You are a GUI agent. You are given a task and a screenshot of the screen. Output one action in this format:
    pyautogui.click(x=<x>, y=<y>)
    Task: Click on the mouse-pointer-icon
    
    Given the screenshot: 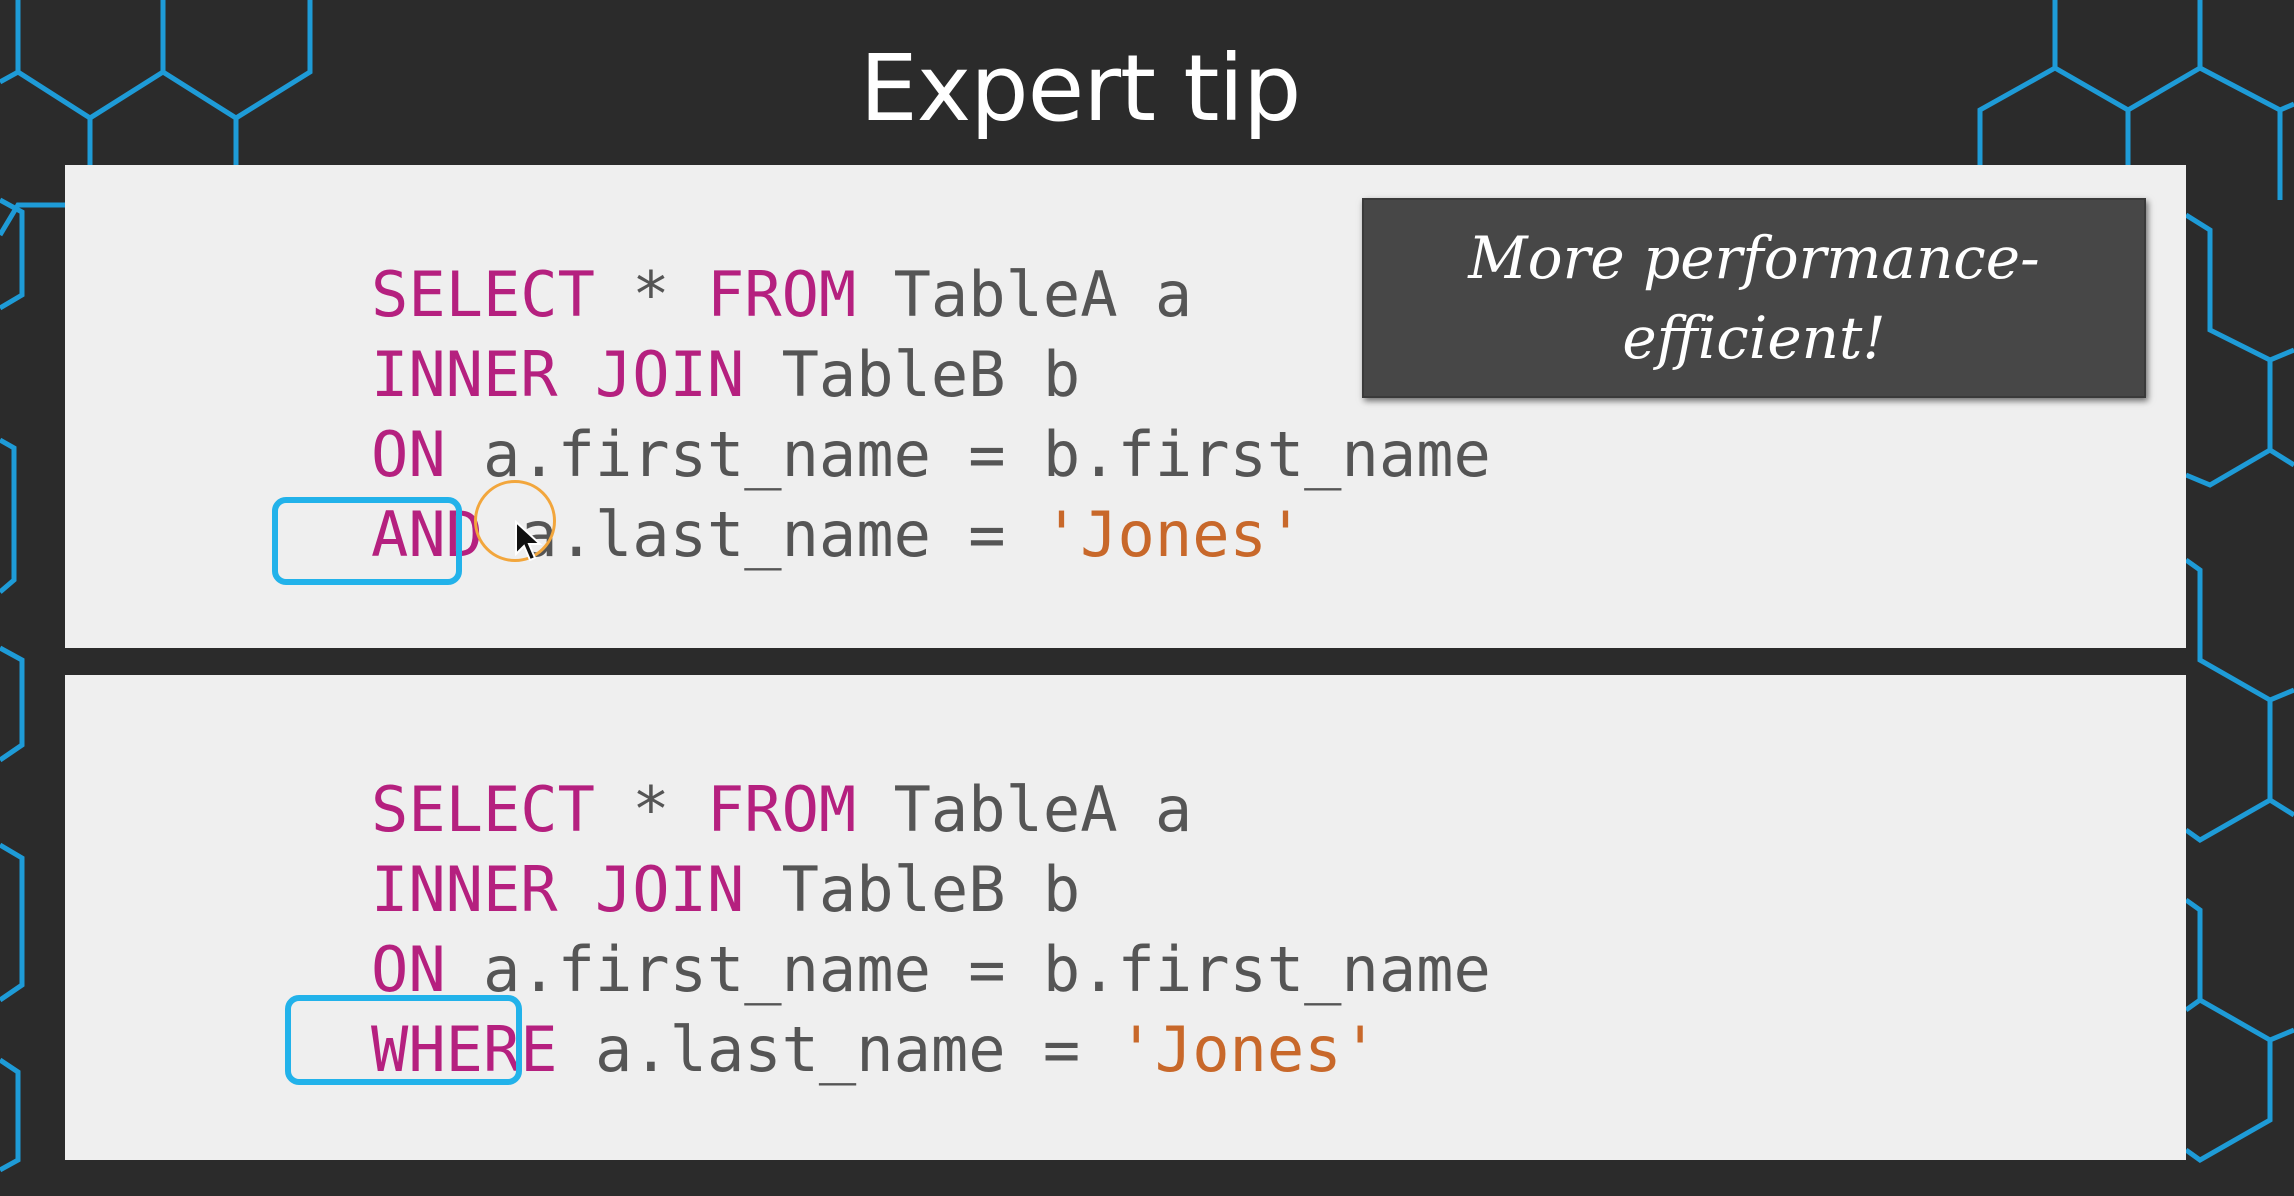 What is the action you would take?
    pyautogui.click(x=529, y=541)
    